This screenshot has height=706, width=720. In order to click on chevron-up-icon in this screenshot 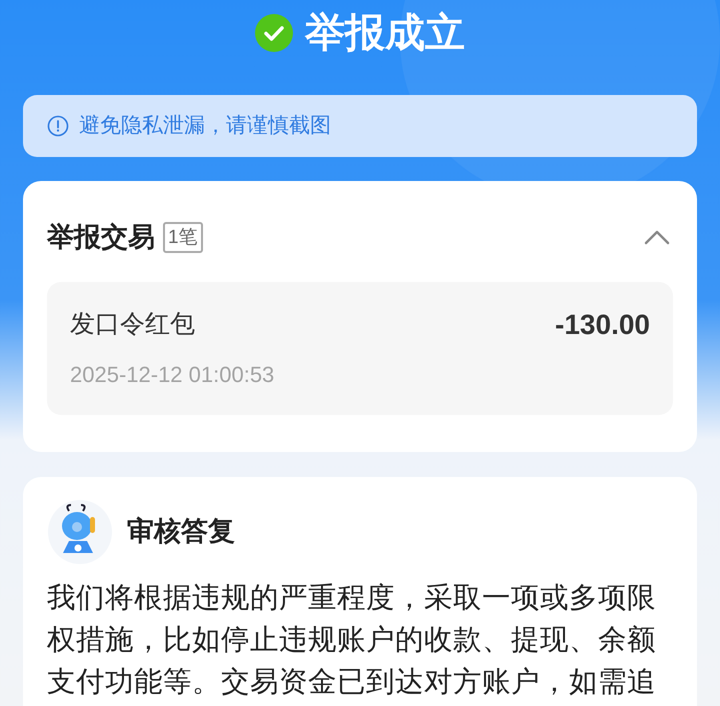, I will do `click(657, 237)`.